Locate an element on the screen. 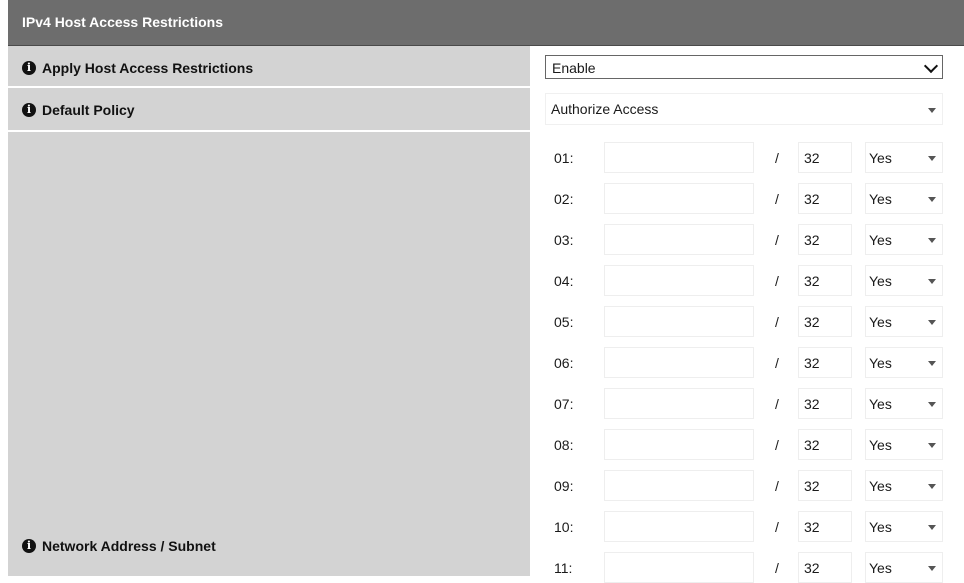 Image resolution: width=964 pixels, height=583 pixels. policy-label-cell: i Default Policy is located at coordinates (269, 109).